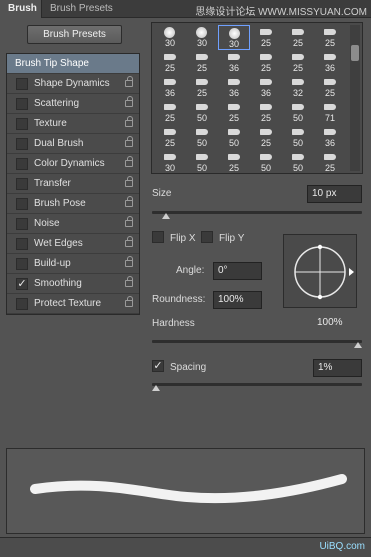 The height and width of the screenshot is (557, 371). Describe the element at coordinates (73, 104) in the screenshot. I see `list-item: Scattering` at that location.